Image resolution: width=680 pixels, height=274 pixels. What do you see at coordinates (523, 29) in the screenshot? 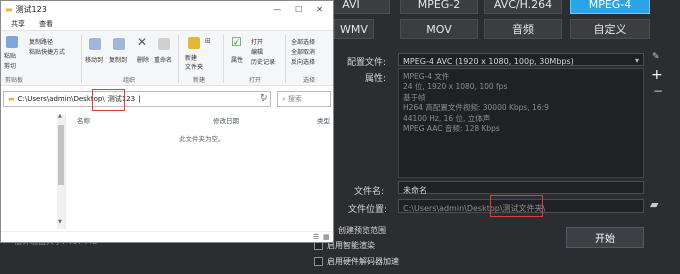
I see `format-audio-button: 音频` at bounding box center [523, 29].